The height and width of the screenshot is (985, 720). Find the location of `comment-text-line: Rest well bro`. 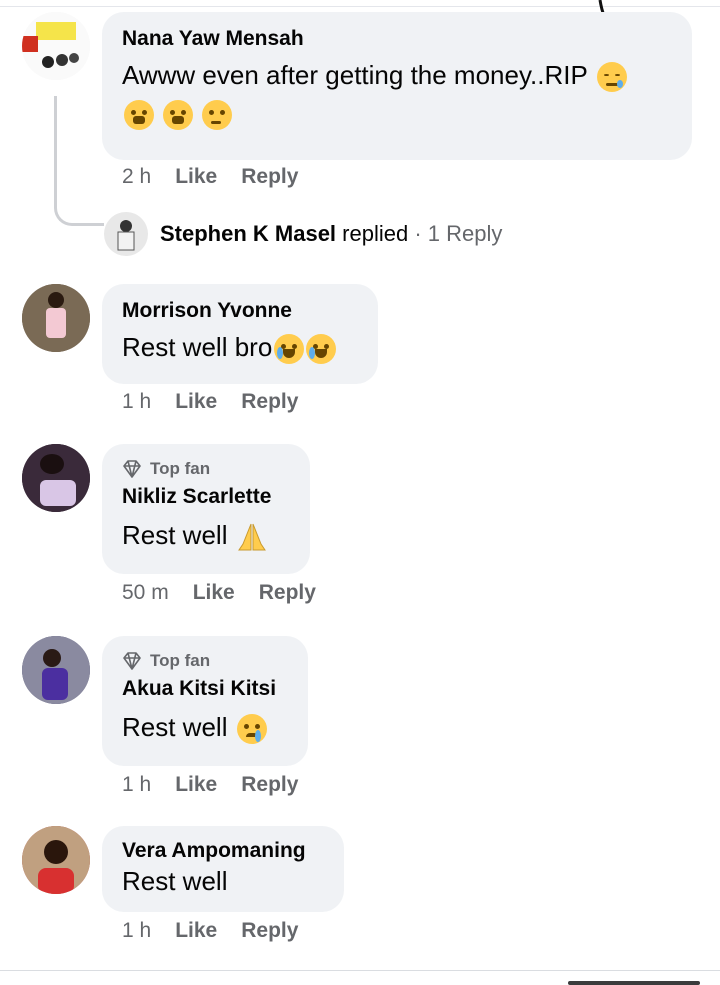

comment-text-line: Rest well bro is located at coordinates (197, 347).